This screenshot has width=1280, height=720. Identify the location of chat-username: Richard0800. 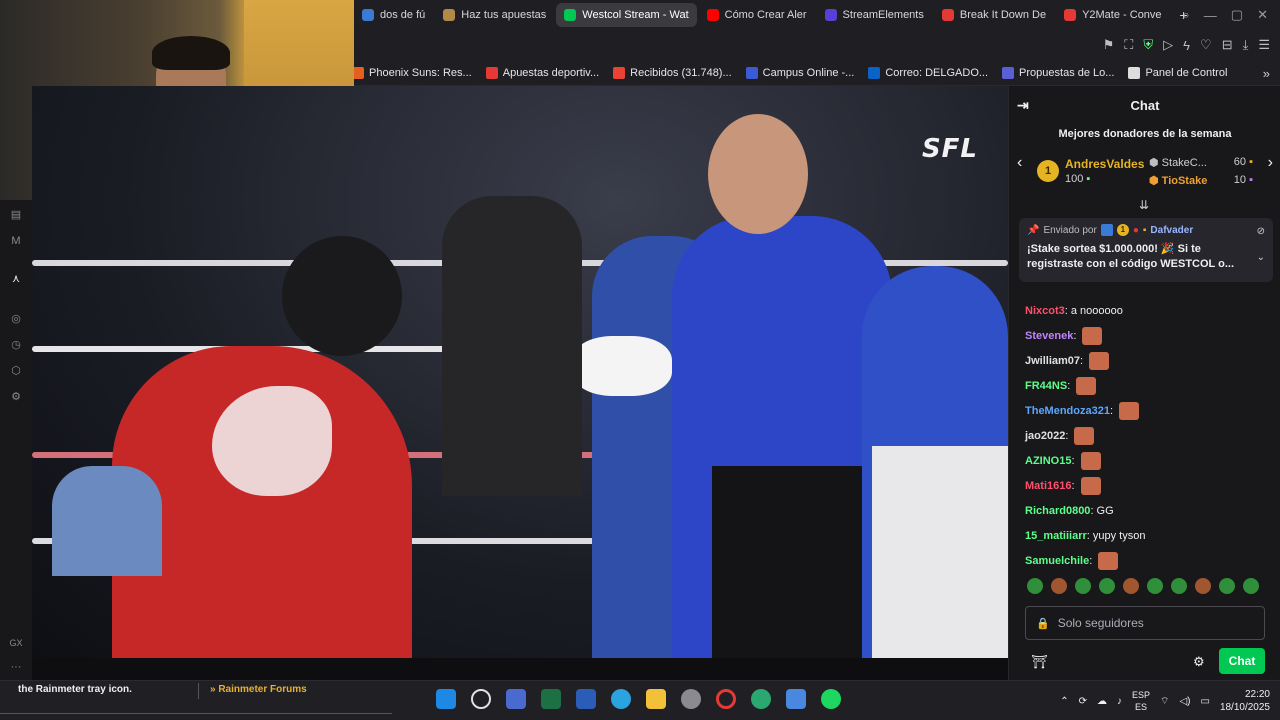
(1057, 511).